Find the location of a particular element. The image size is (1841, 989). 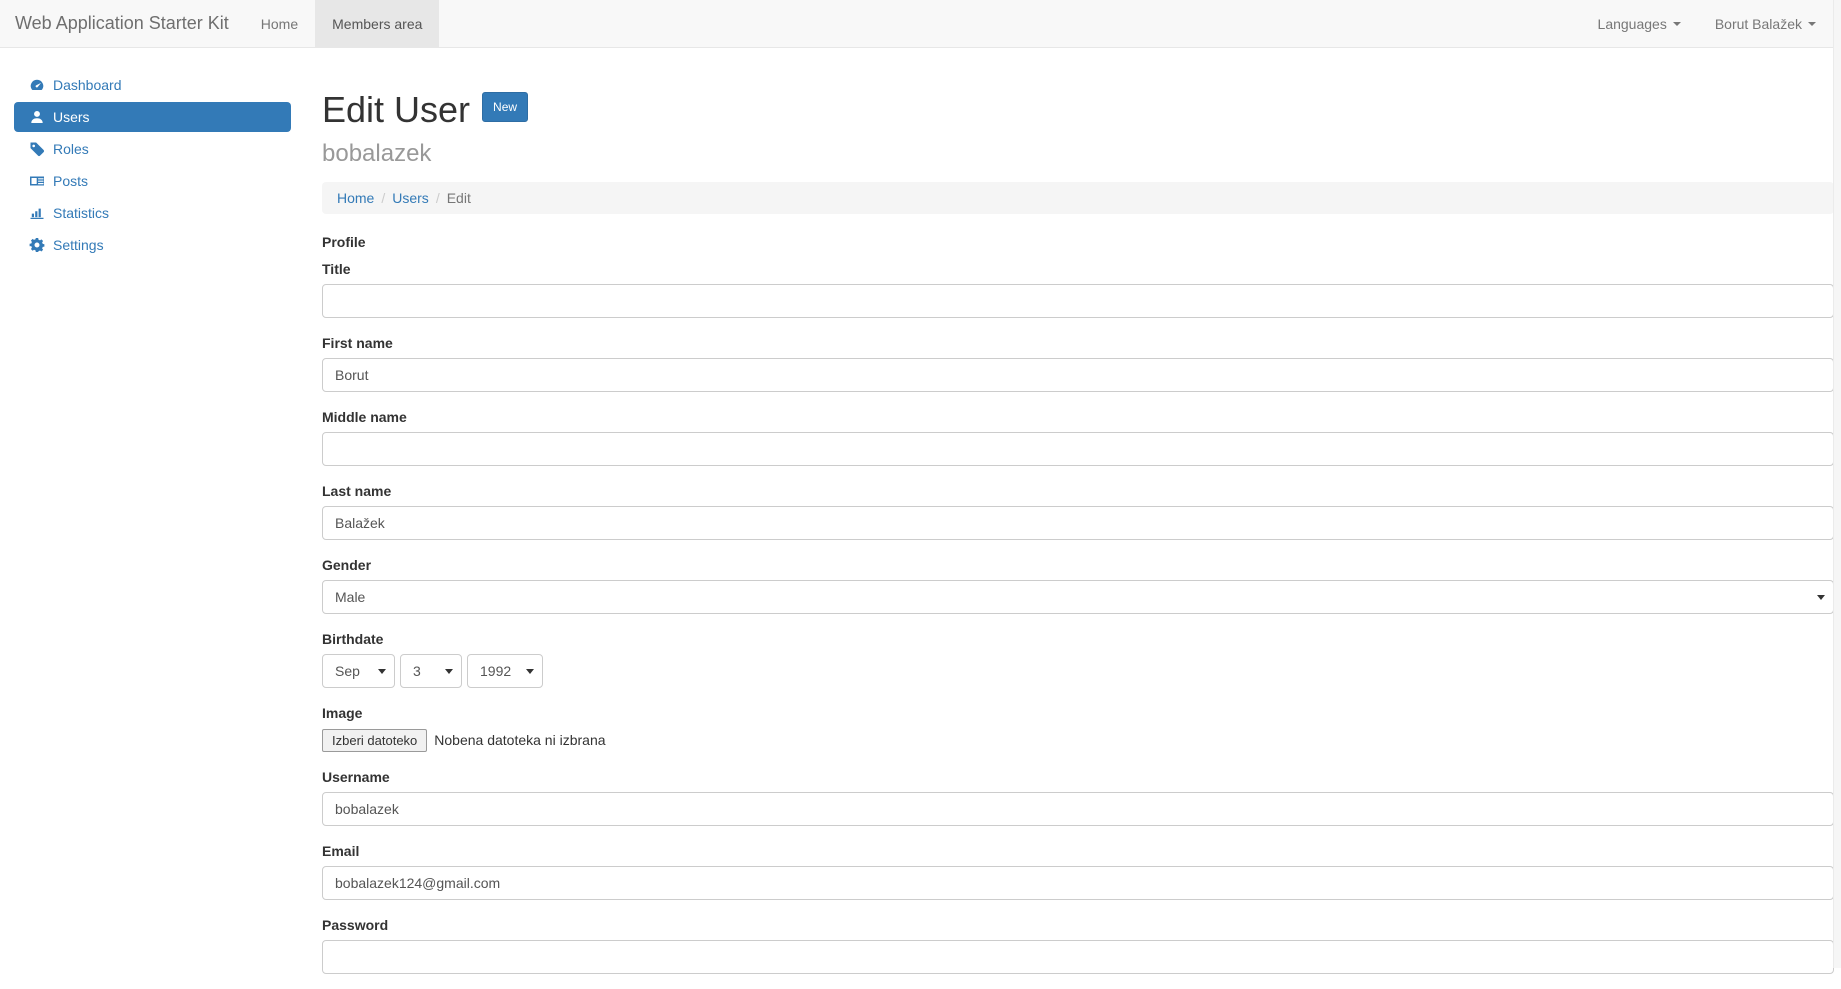

vertical-scrollbar is located at coordinates (1837, 484).